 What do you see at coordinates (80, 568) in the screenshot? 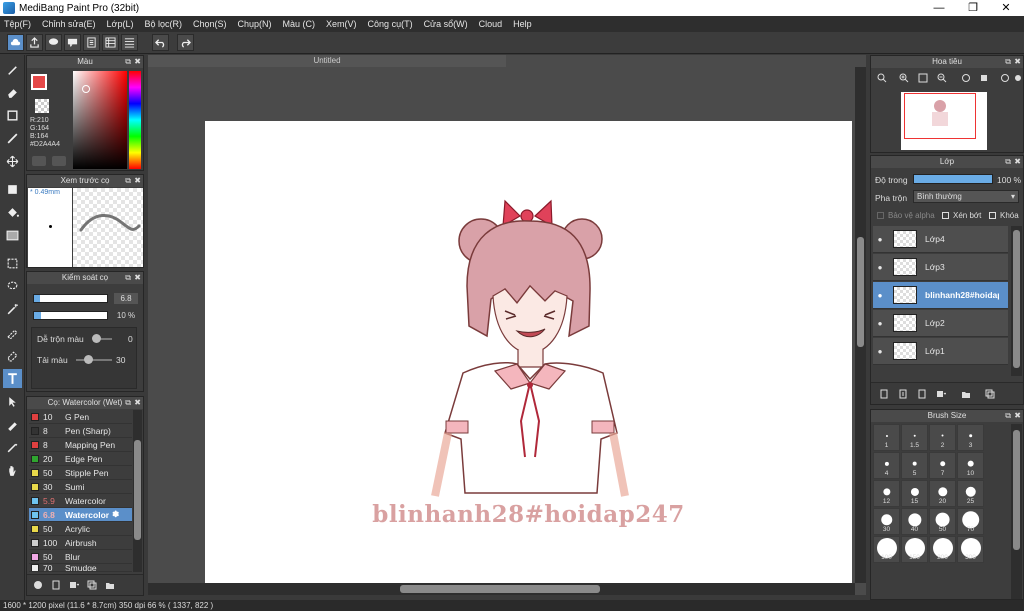
I see `brush-item: 70 Smudge` at bounding box center [80, 568].